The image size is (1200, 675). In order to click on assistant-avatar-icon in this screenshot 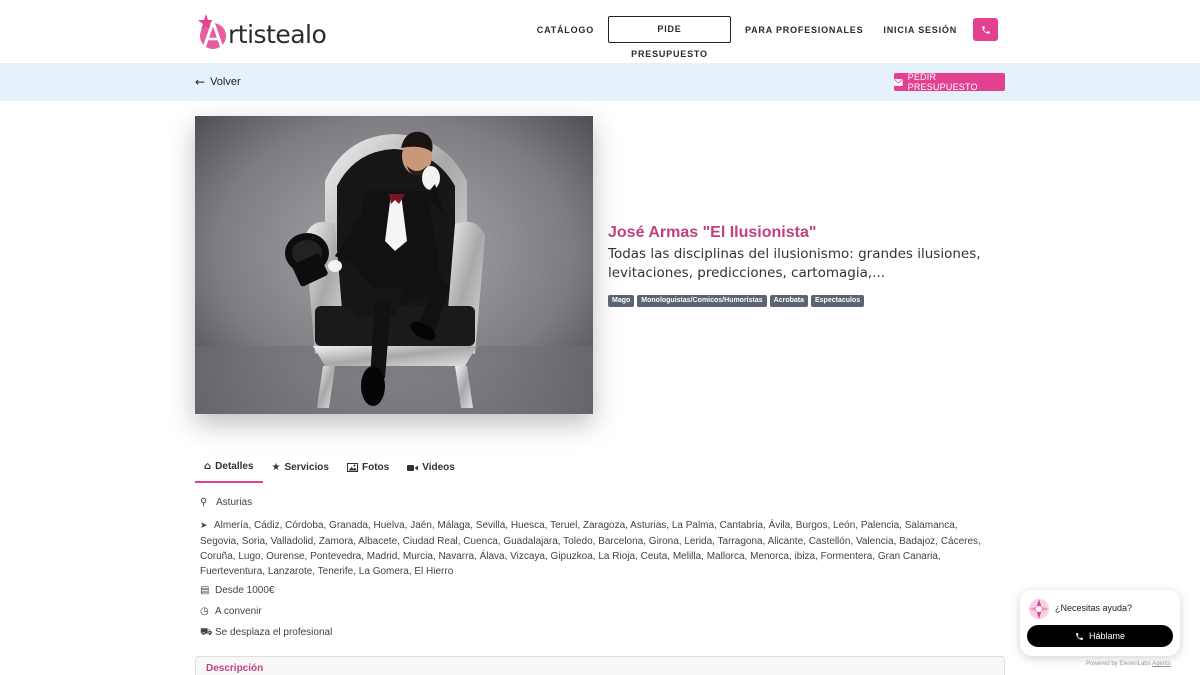, I will do `click(1039, 609)`.